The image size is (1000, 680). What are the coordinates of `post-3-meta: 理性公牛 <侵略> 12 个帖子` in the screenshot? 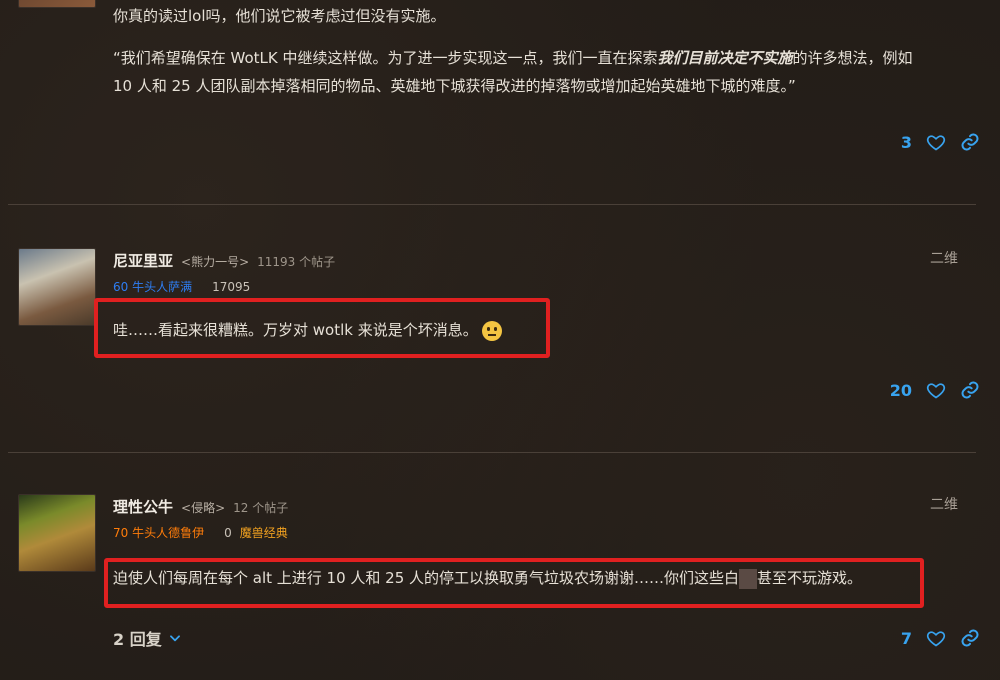 It's located at (200, 506).